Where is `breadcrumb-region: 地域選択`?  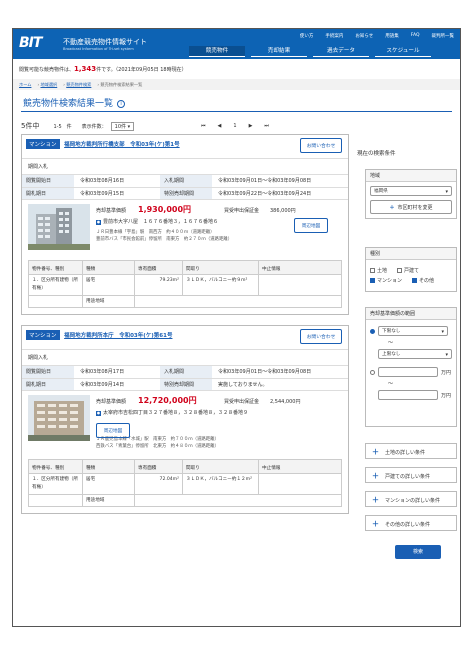
breadcrumb-region: 地域選択 is located at coordinates (48, 84).